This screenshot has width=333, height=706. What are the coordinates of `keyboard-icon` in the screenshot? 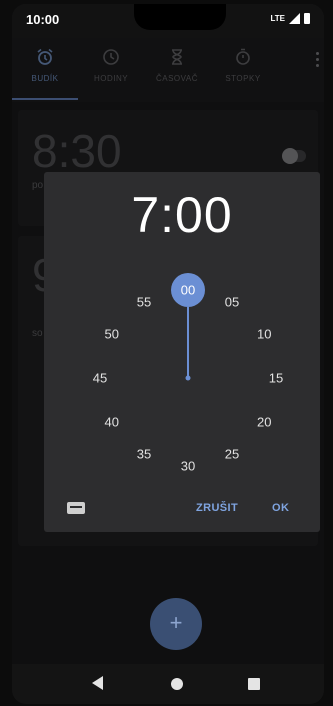 It's located at (76, 508).